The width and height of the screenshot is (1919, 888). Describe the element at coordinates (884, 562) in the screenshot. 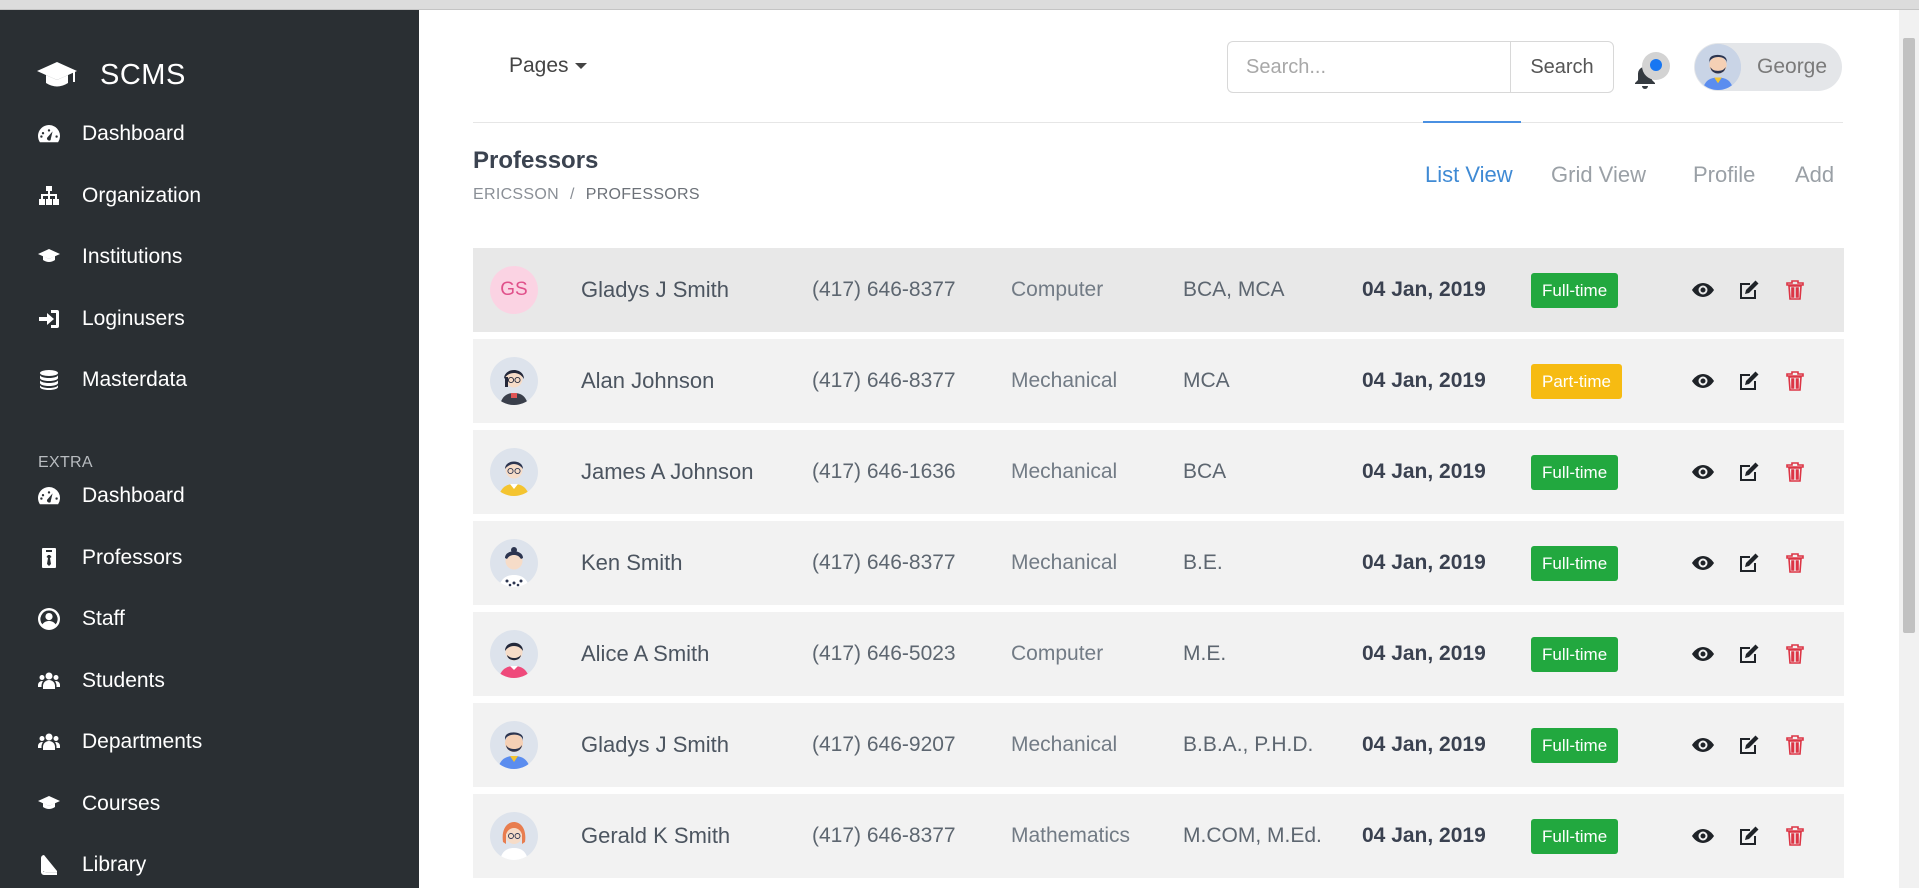

I see `professor-phone: (417) 646-8377` at that location.